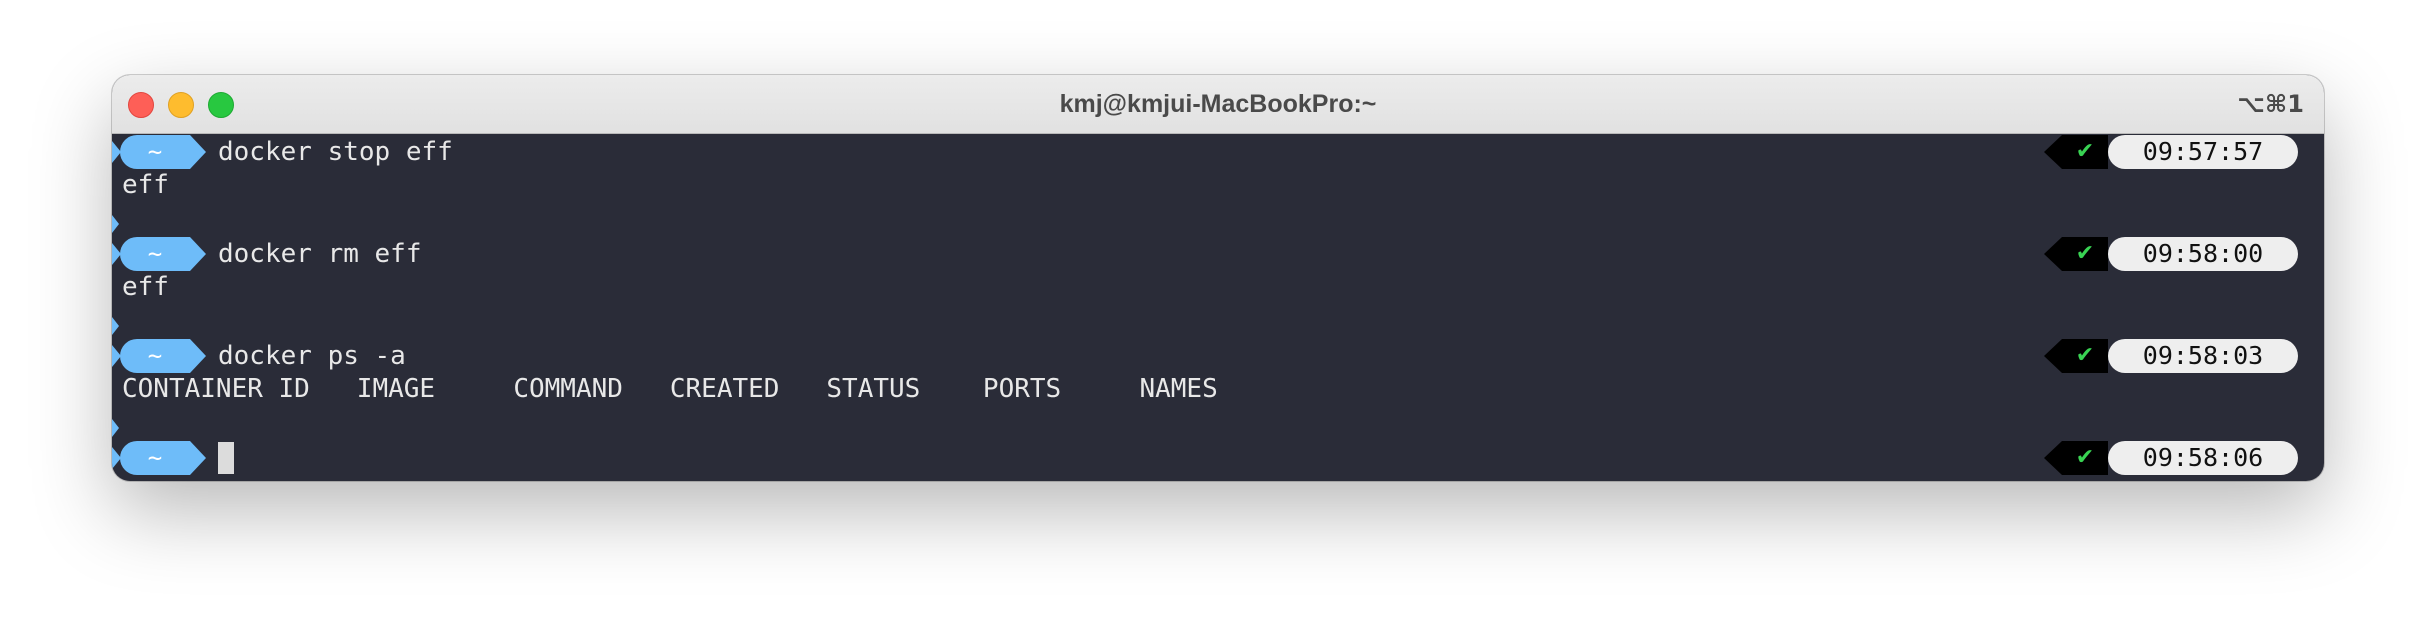  I want to click on prompt-line: ~ docker rm eff ✔ 09:58:00, so click(1218, 254).